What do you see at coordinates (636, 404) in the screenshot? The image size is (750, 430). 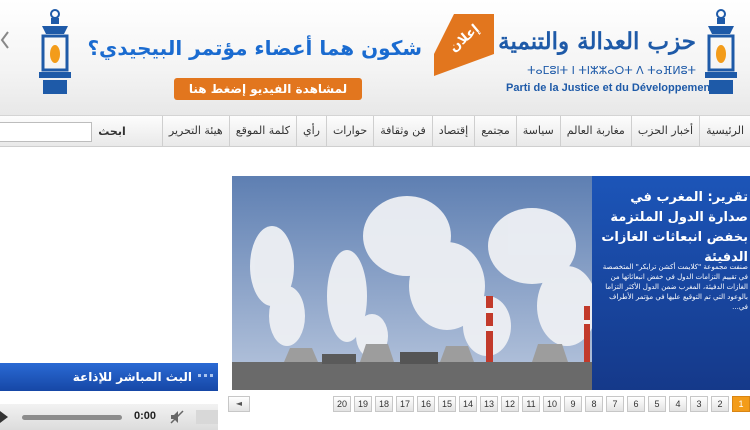 I see `pager-page-6: 6` at bounding box center [636, 404].